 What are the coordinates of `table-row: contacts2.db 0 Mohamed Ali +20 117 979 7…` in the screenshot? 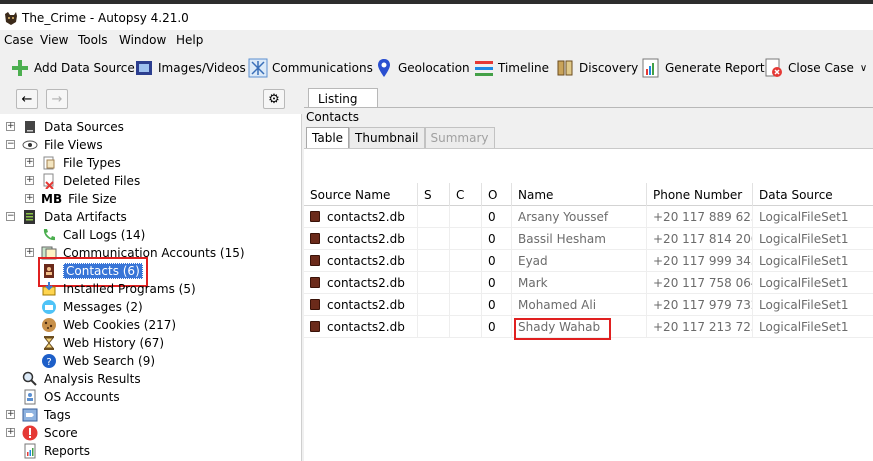 It's located at (588, 305).